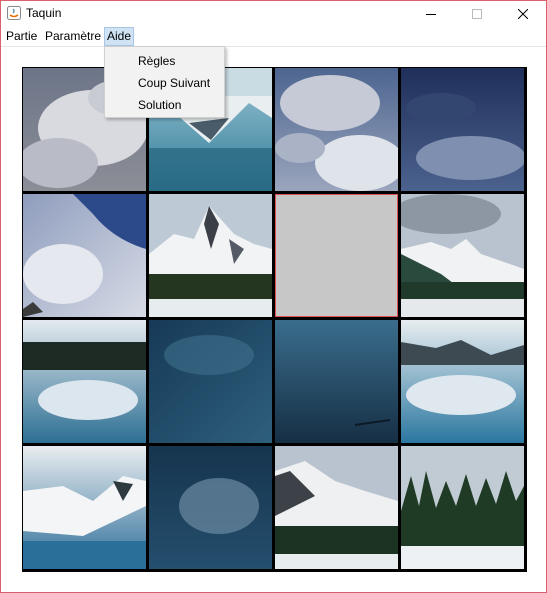  I want to click on menu-partie: Partie, so click(21, 36).